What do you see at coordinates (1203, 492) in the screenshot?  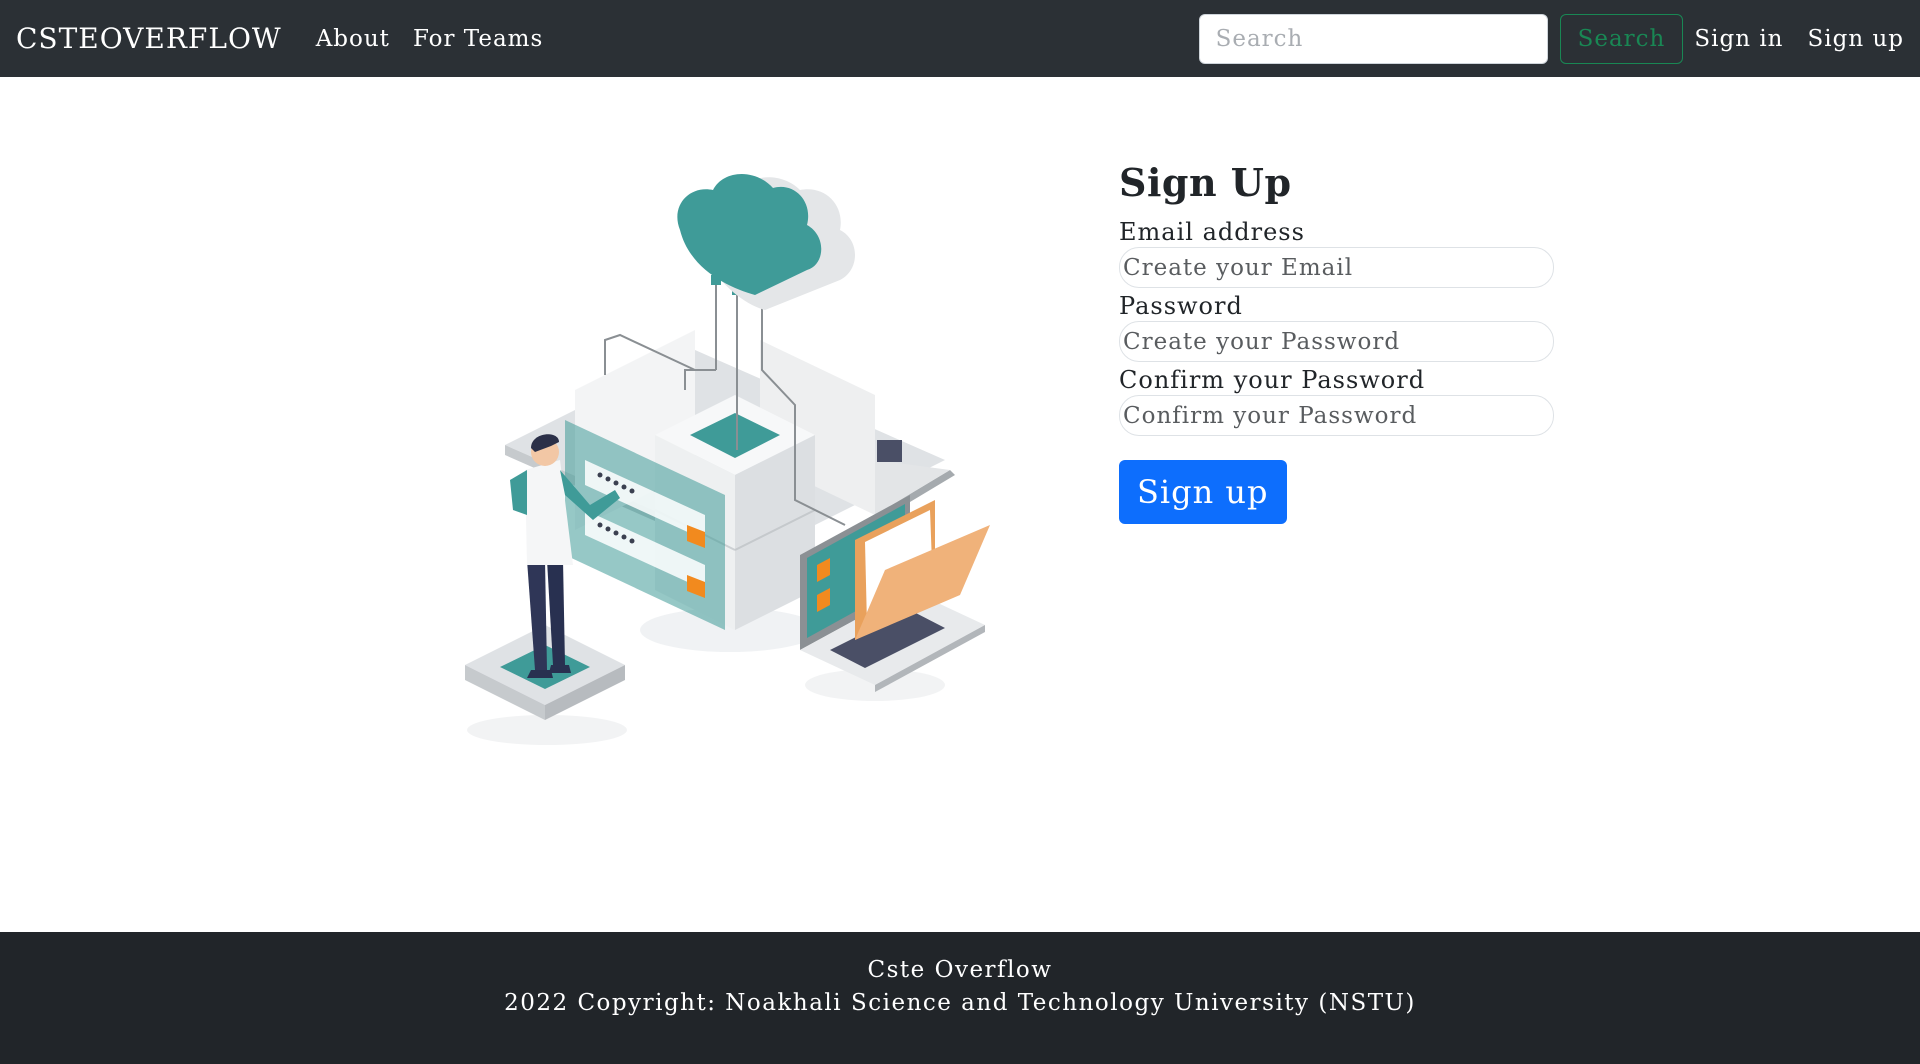 I see `sign-up-submit-button: Sign up` at bounding box center [1203, 492].